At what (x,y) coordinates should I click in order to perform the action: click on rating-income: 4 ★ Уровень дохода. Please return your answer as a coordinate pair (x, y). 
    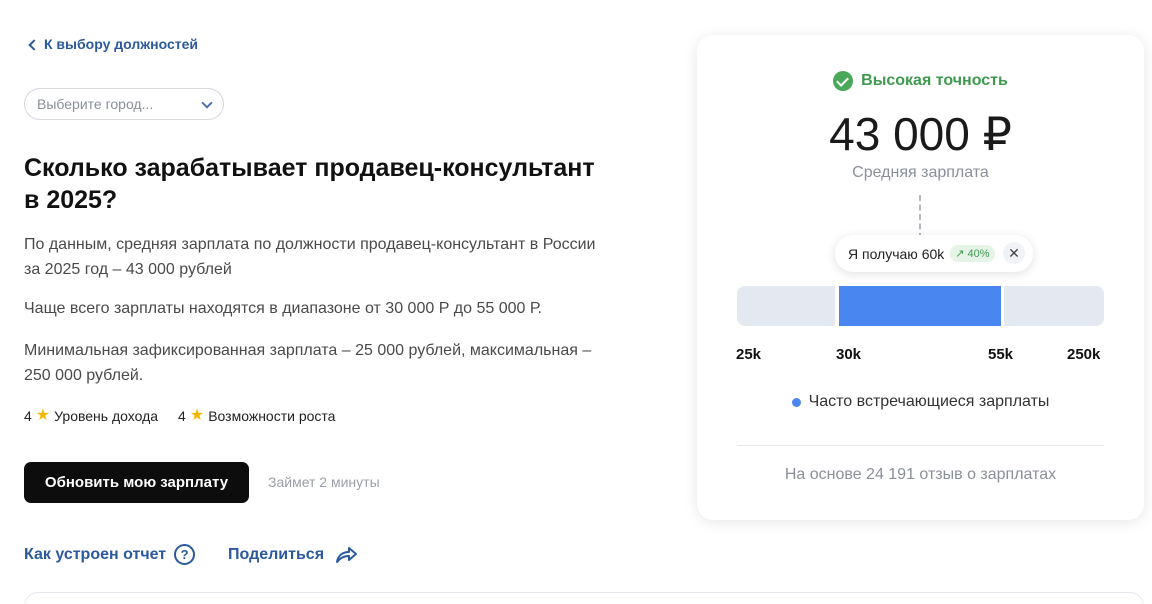
    Looking at the image, I should click on (91, 416).